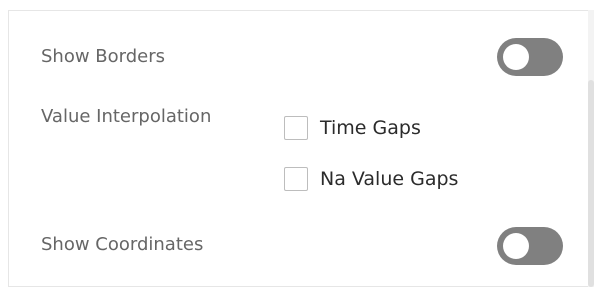 The image size is (604, 297). What do you see at coordinates (126, 116) in the screenshot?
I see `value-interpolation-label: Value Interpolation` at bounding box center [126, 116].